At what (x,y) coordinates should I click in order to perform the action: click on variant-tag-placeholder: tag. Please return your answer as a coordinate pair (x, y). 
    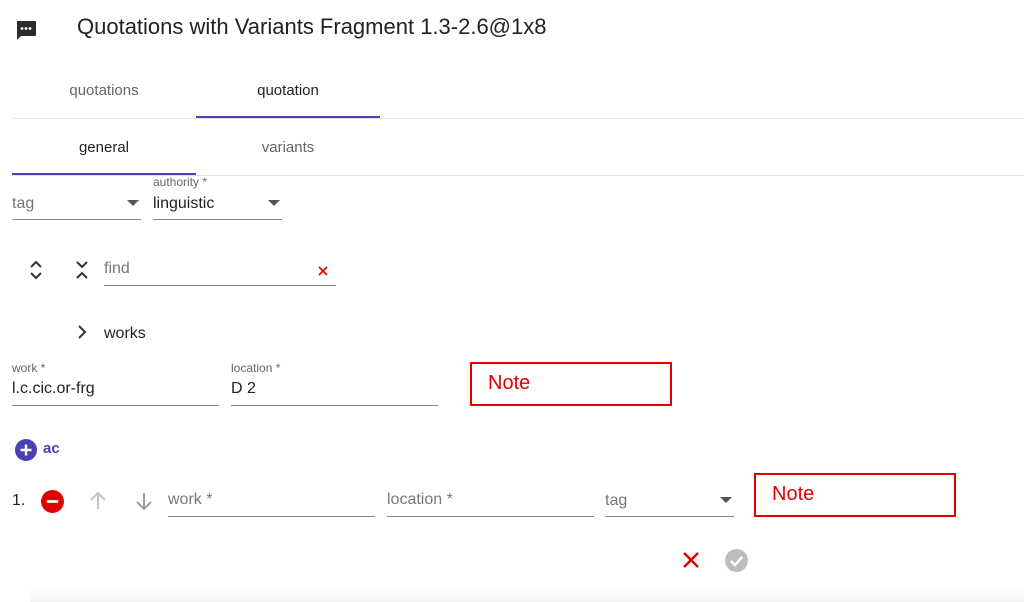
    Looking at the image, I should click on (616, 500).